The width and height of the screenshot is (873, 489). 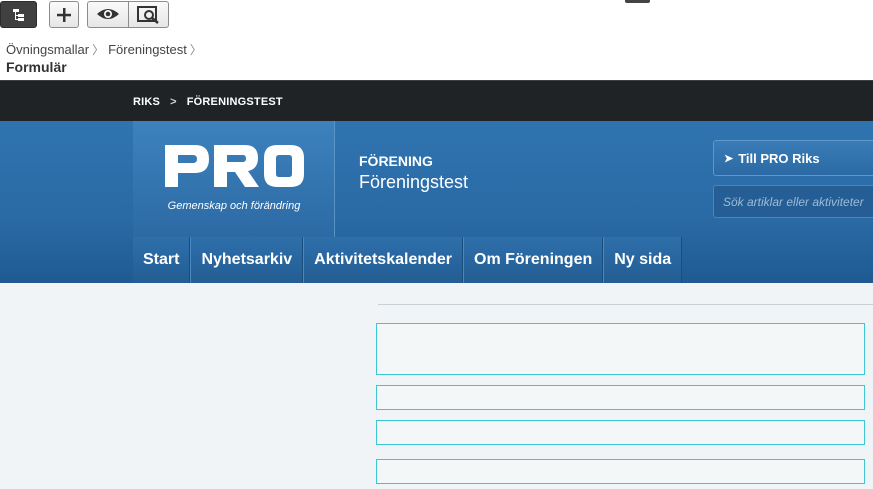 What do you see at coordinates (533, 260) in the screenshot?
I see `nav-item-om-foreningen: Om Föreningen` at bounding box center [533, 260].